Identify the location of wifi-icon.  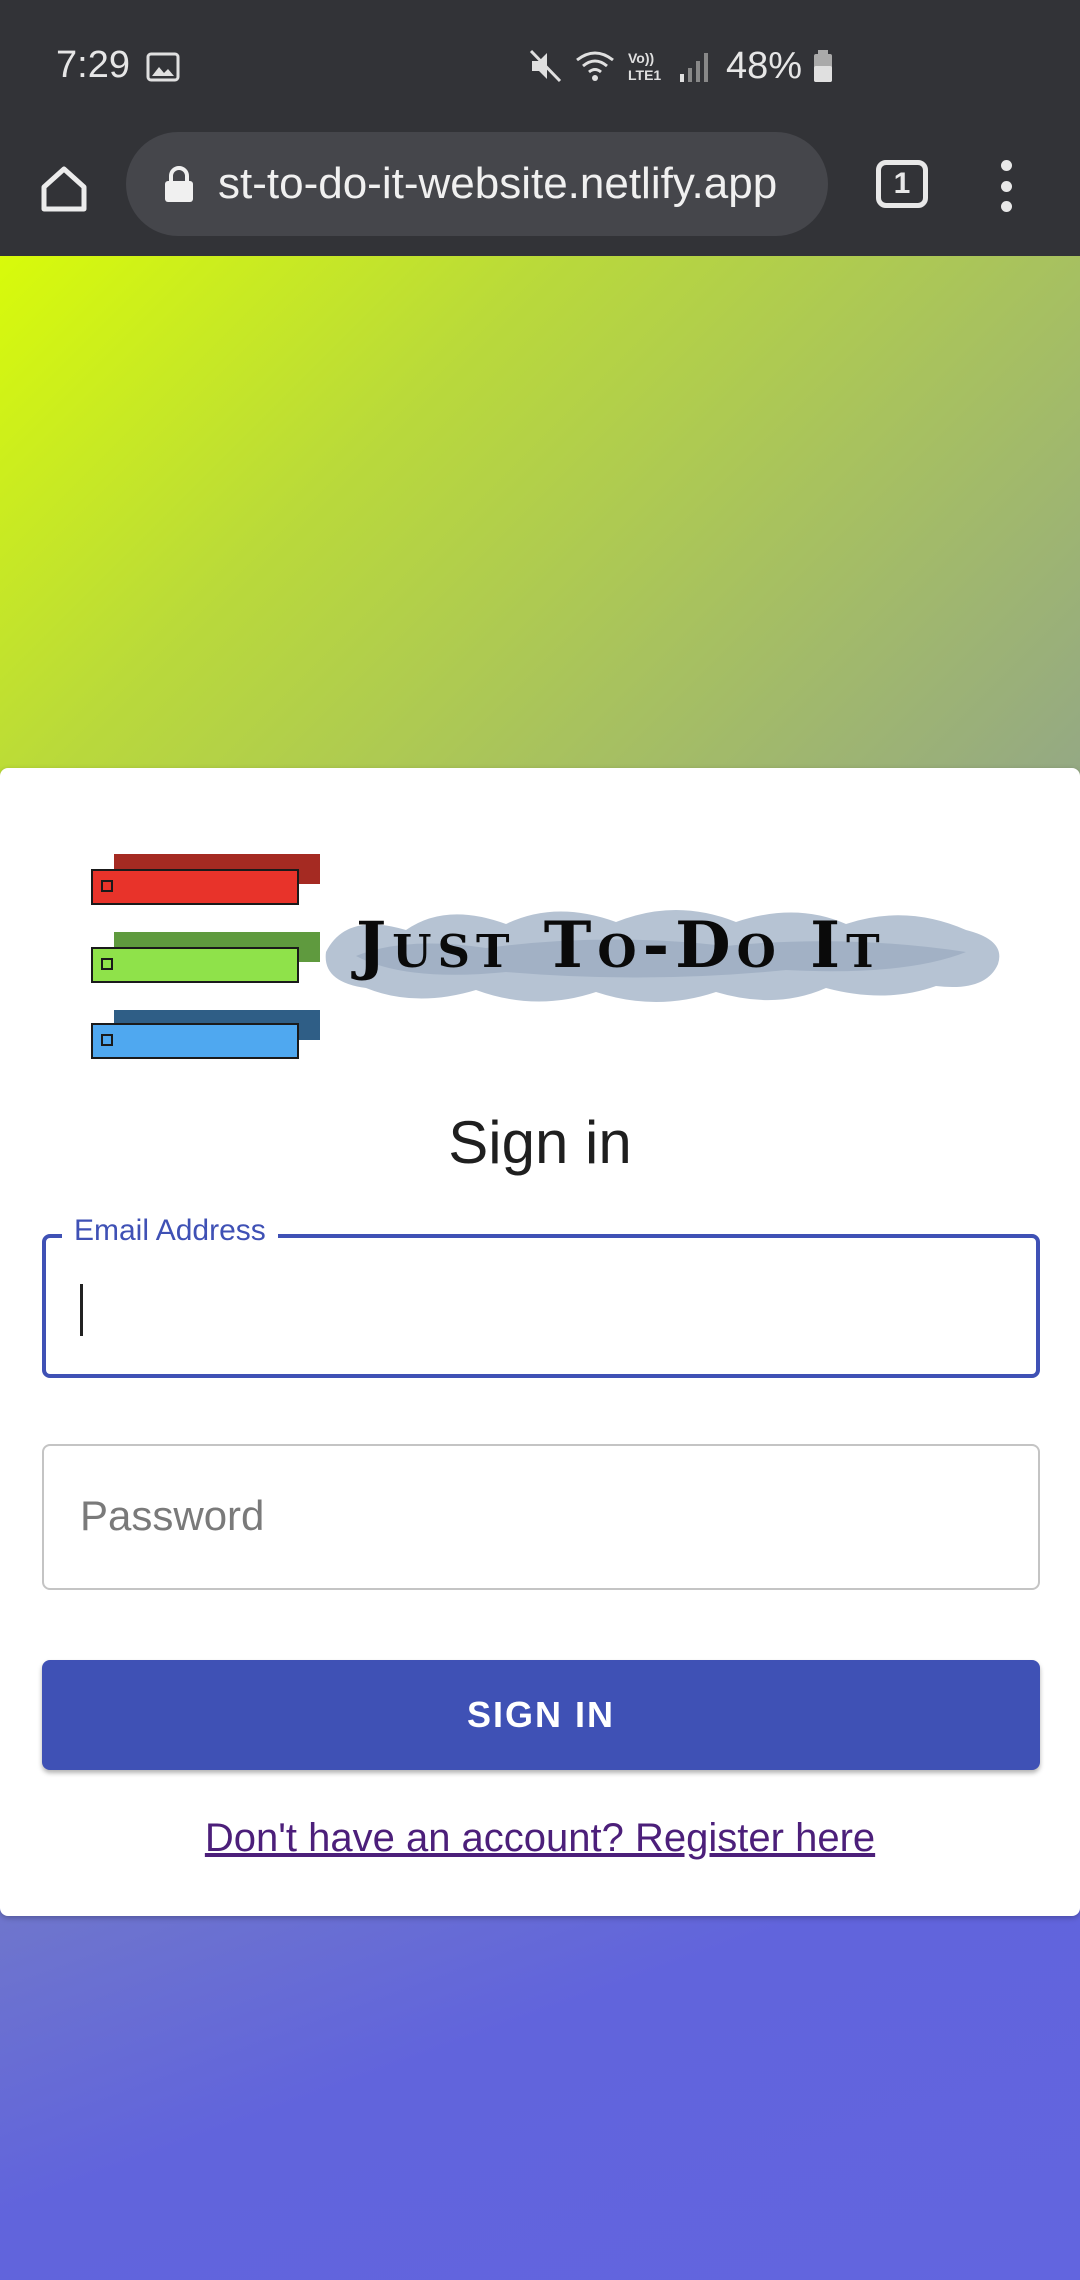
(595, 66).